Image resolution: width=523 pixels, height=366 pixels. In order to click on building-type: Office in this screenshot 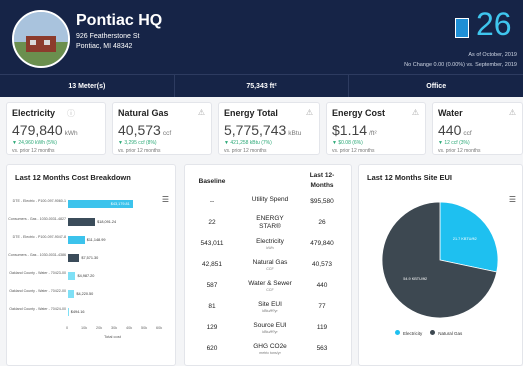, I will do `click(436, 86)`.